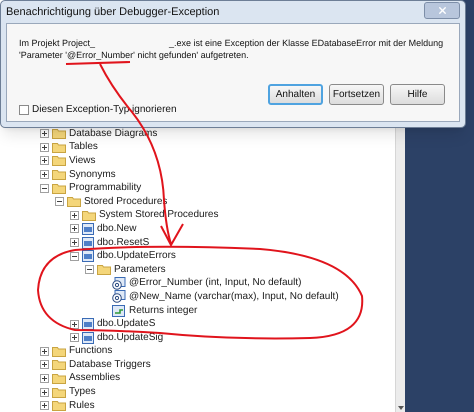  What do you see at coordinates (140, 269) in the screenshot?
I see `tree-item: Parameters` at bounding box center [140, 269].